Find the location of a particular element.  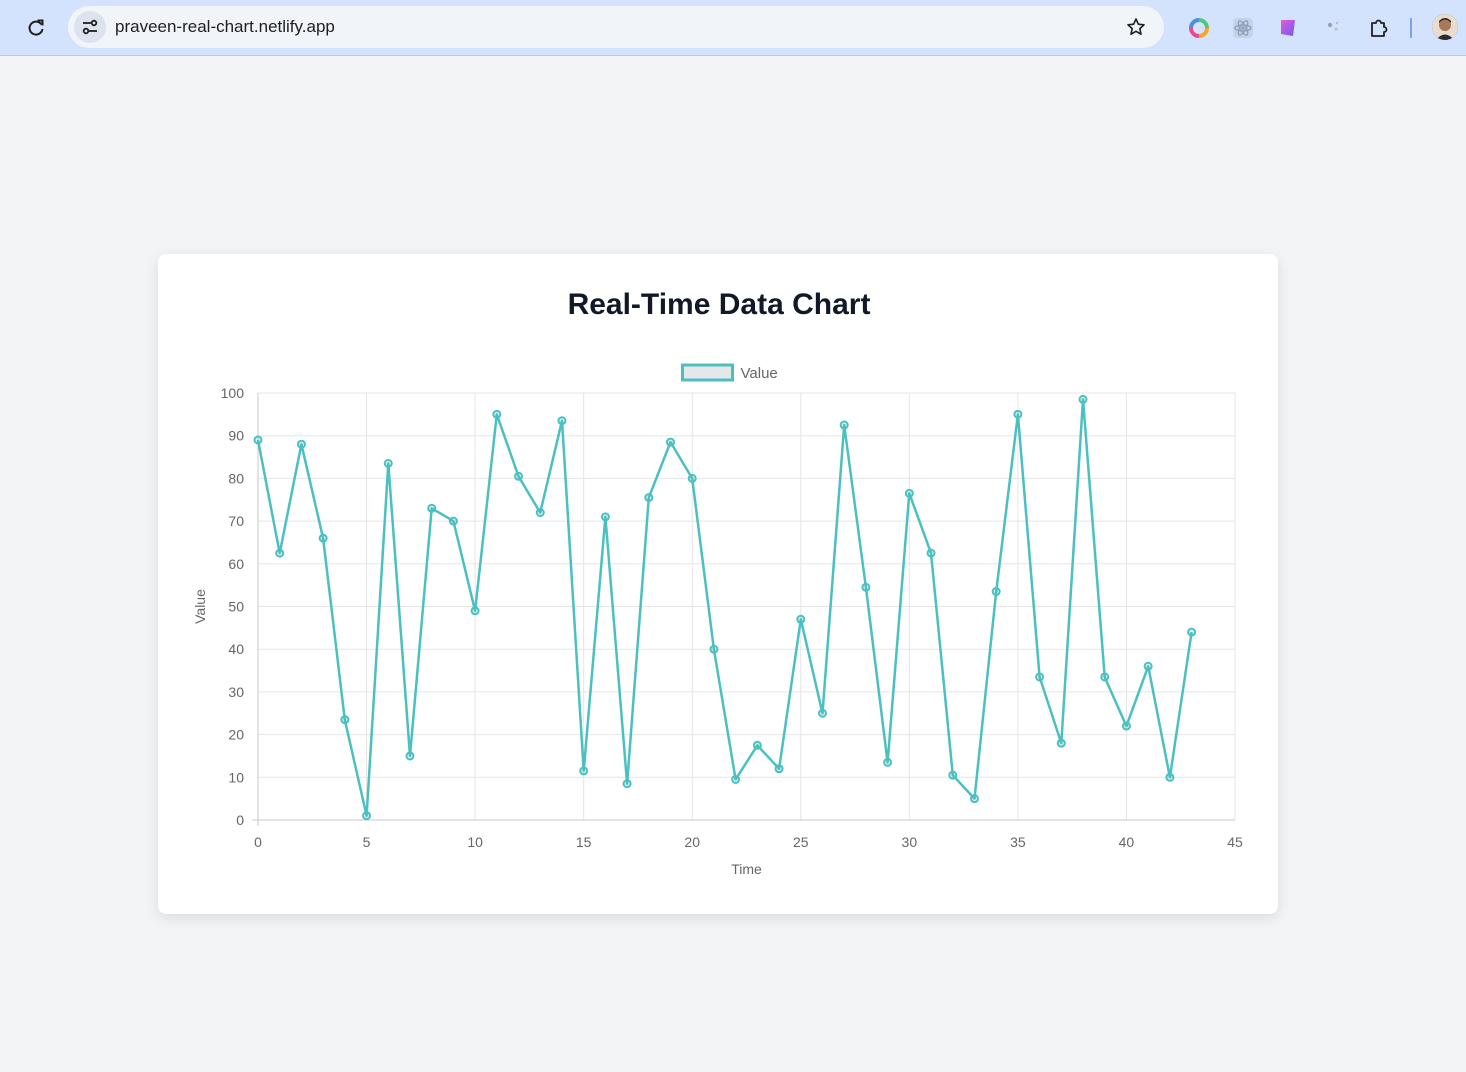

star-icon is located at coordinates (1136, 26).